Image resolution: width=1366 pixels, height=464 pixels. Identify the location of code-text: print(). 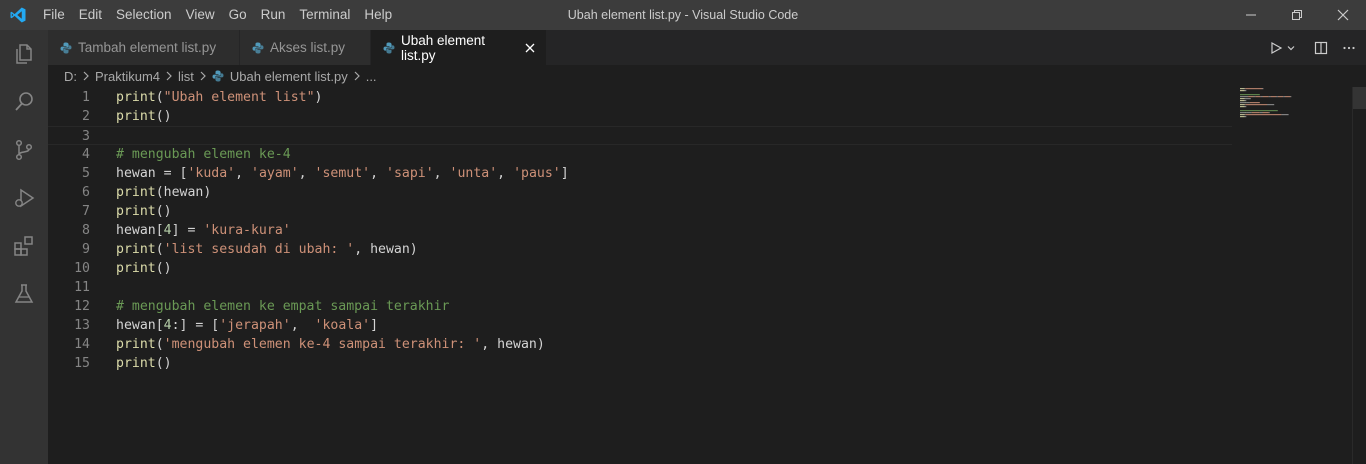
(144, 116).